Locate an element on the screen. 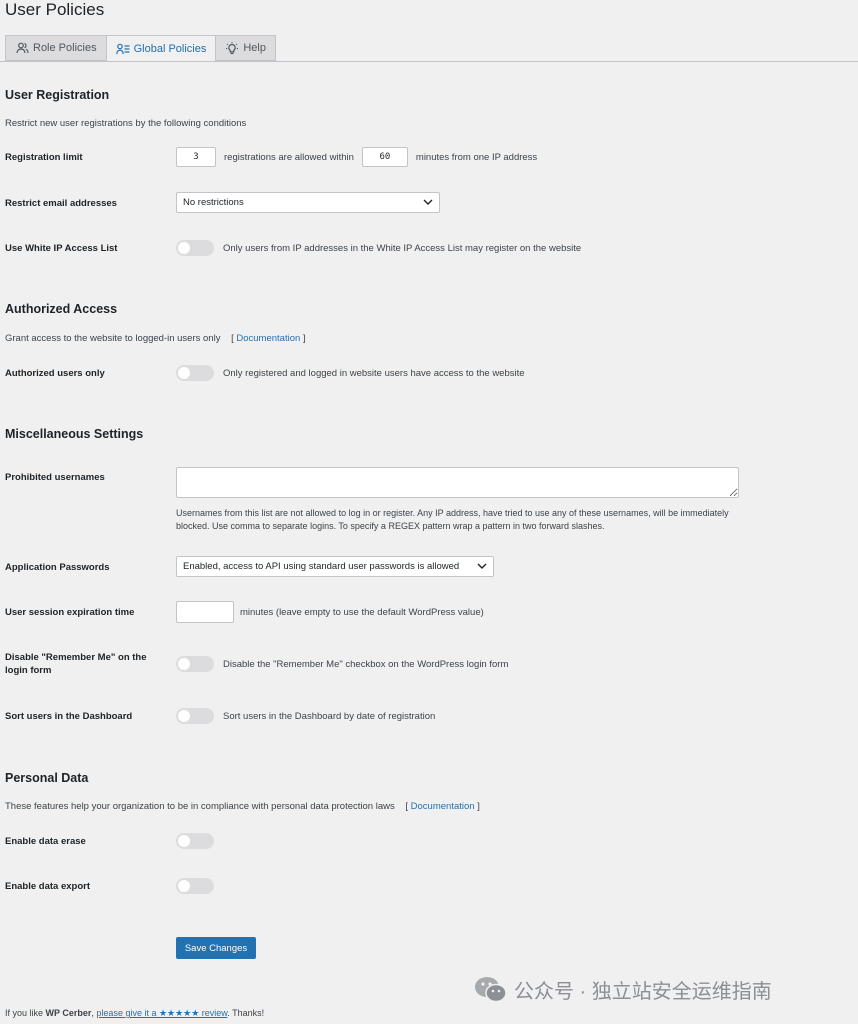  white-ip-label: Use White IP Access List is located at coordinates (61, 248).